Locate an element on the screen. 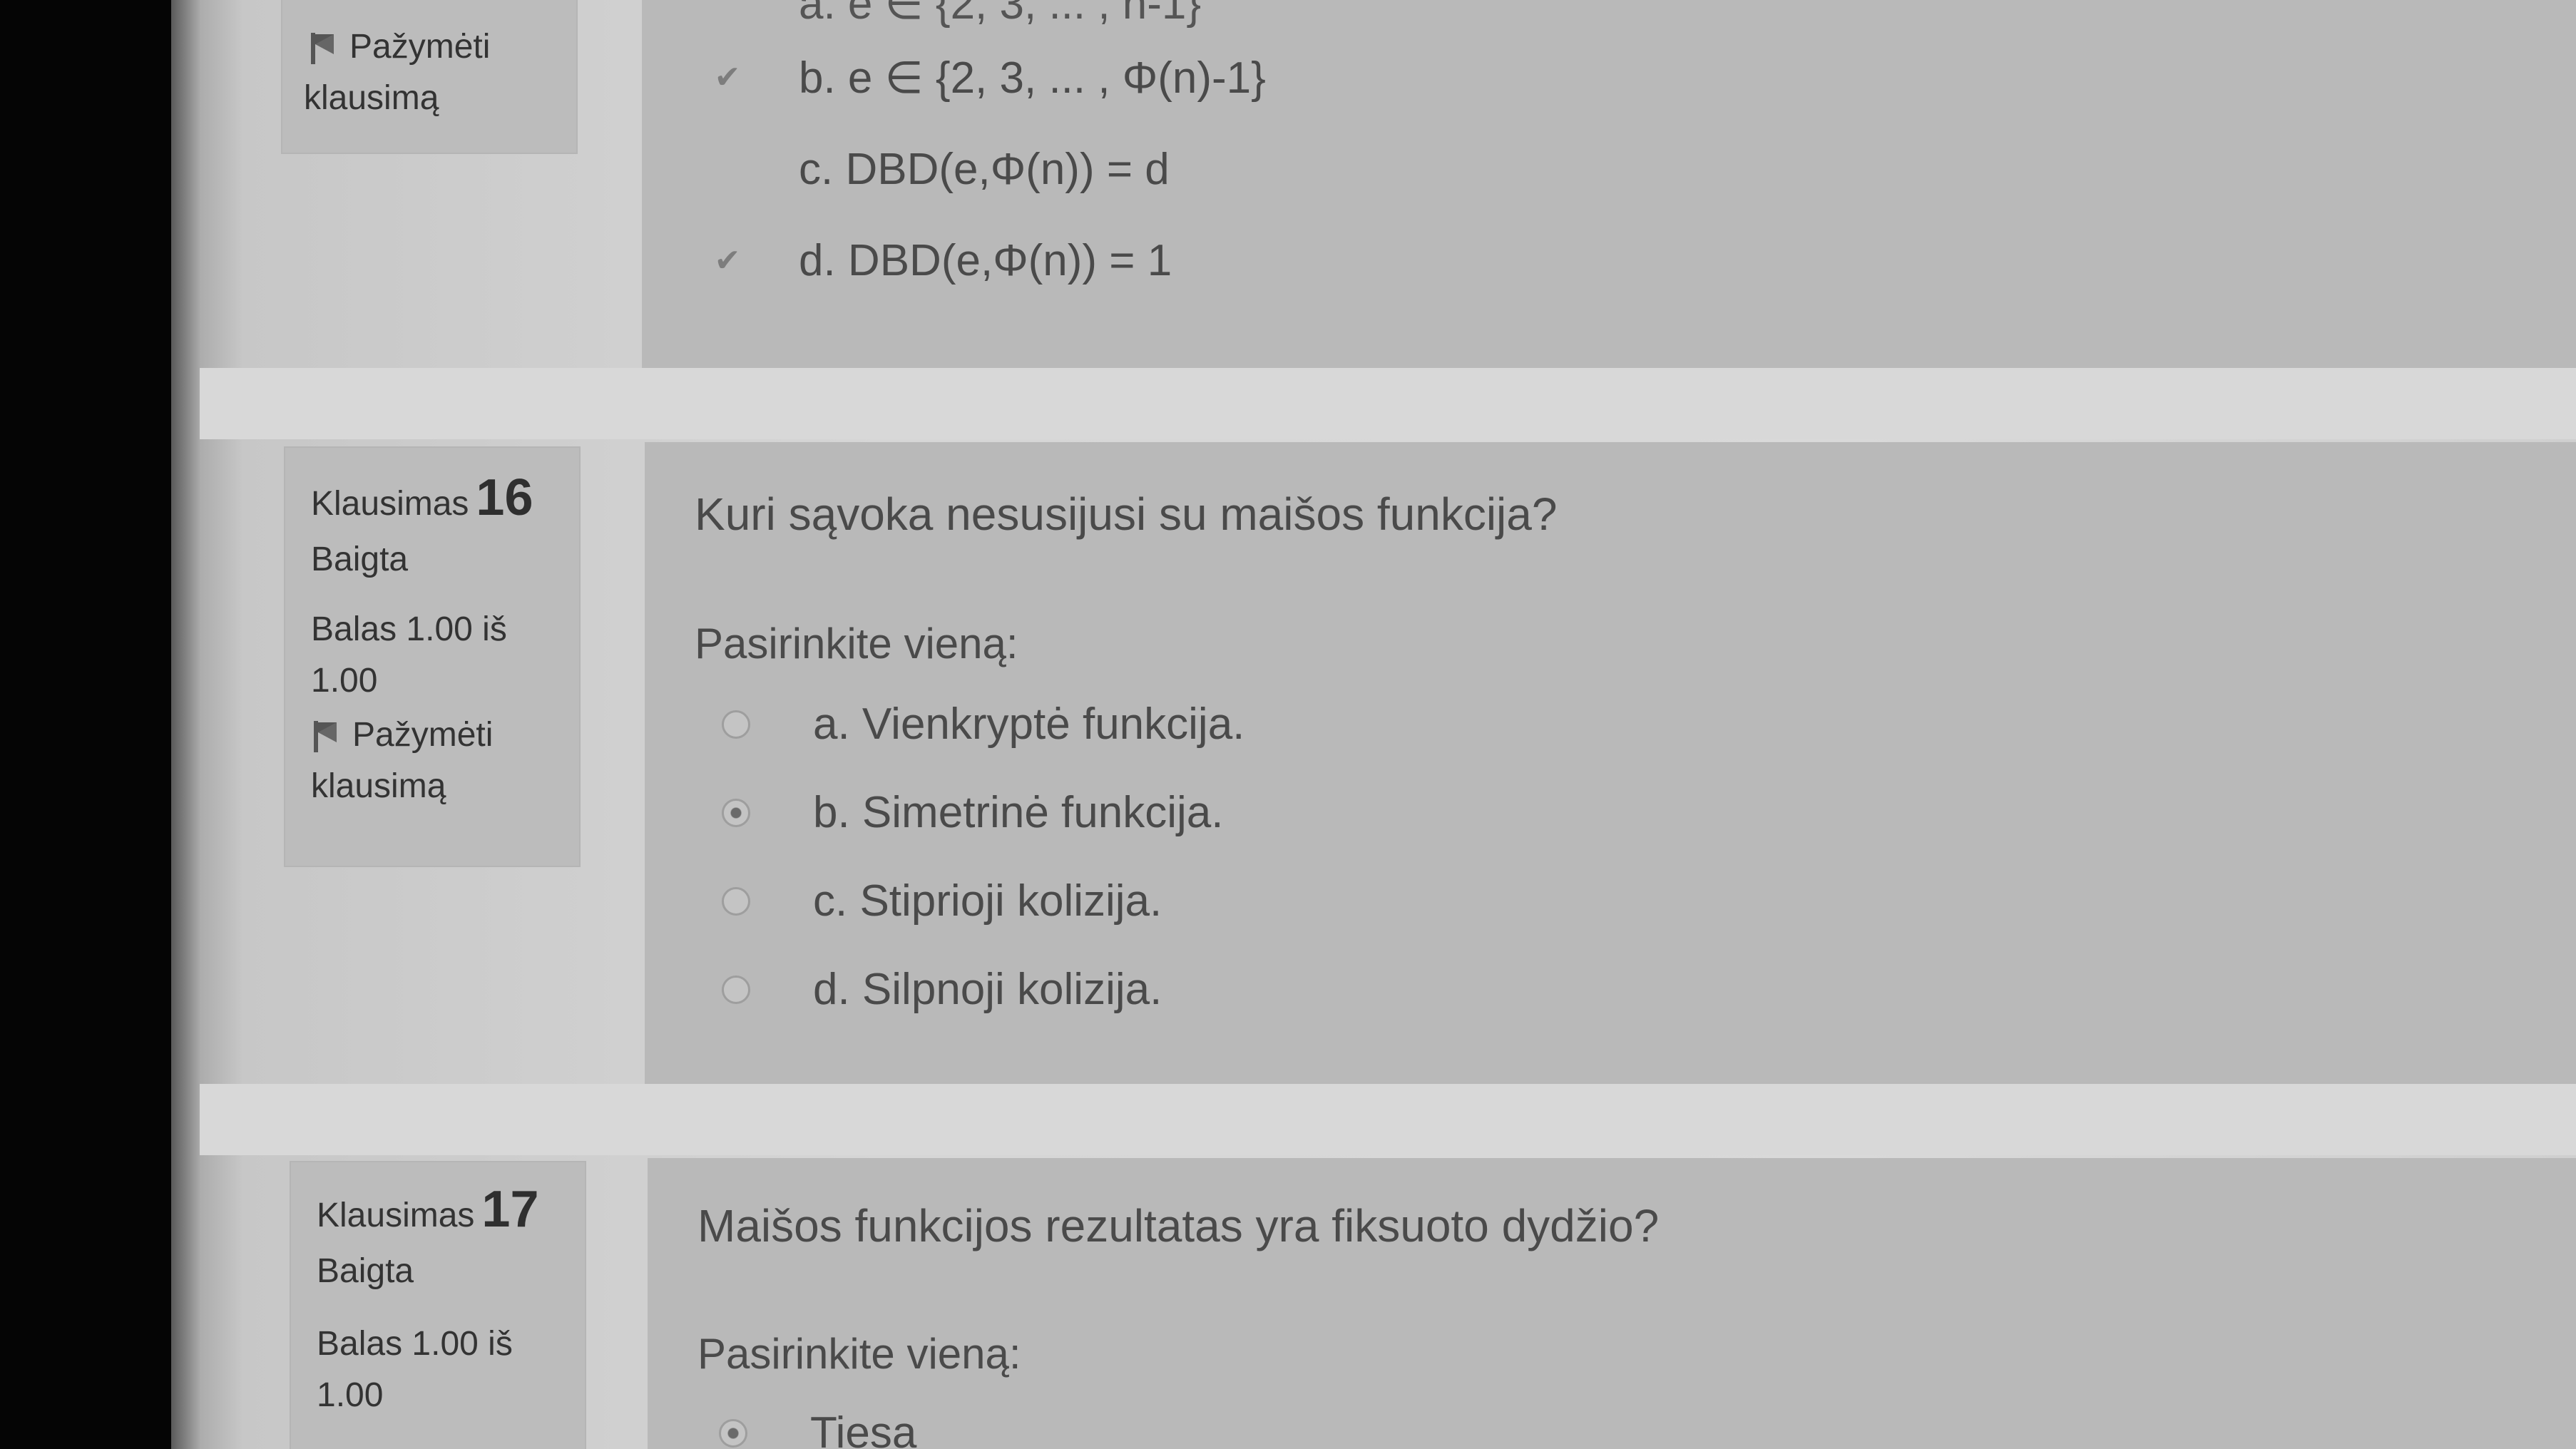 The width and height of the screenshot is (2576, 1449). answer-option: c. DBD(e,Φ(n)) = d is located at coordinates (941, 169).